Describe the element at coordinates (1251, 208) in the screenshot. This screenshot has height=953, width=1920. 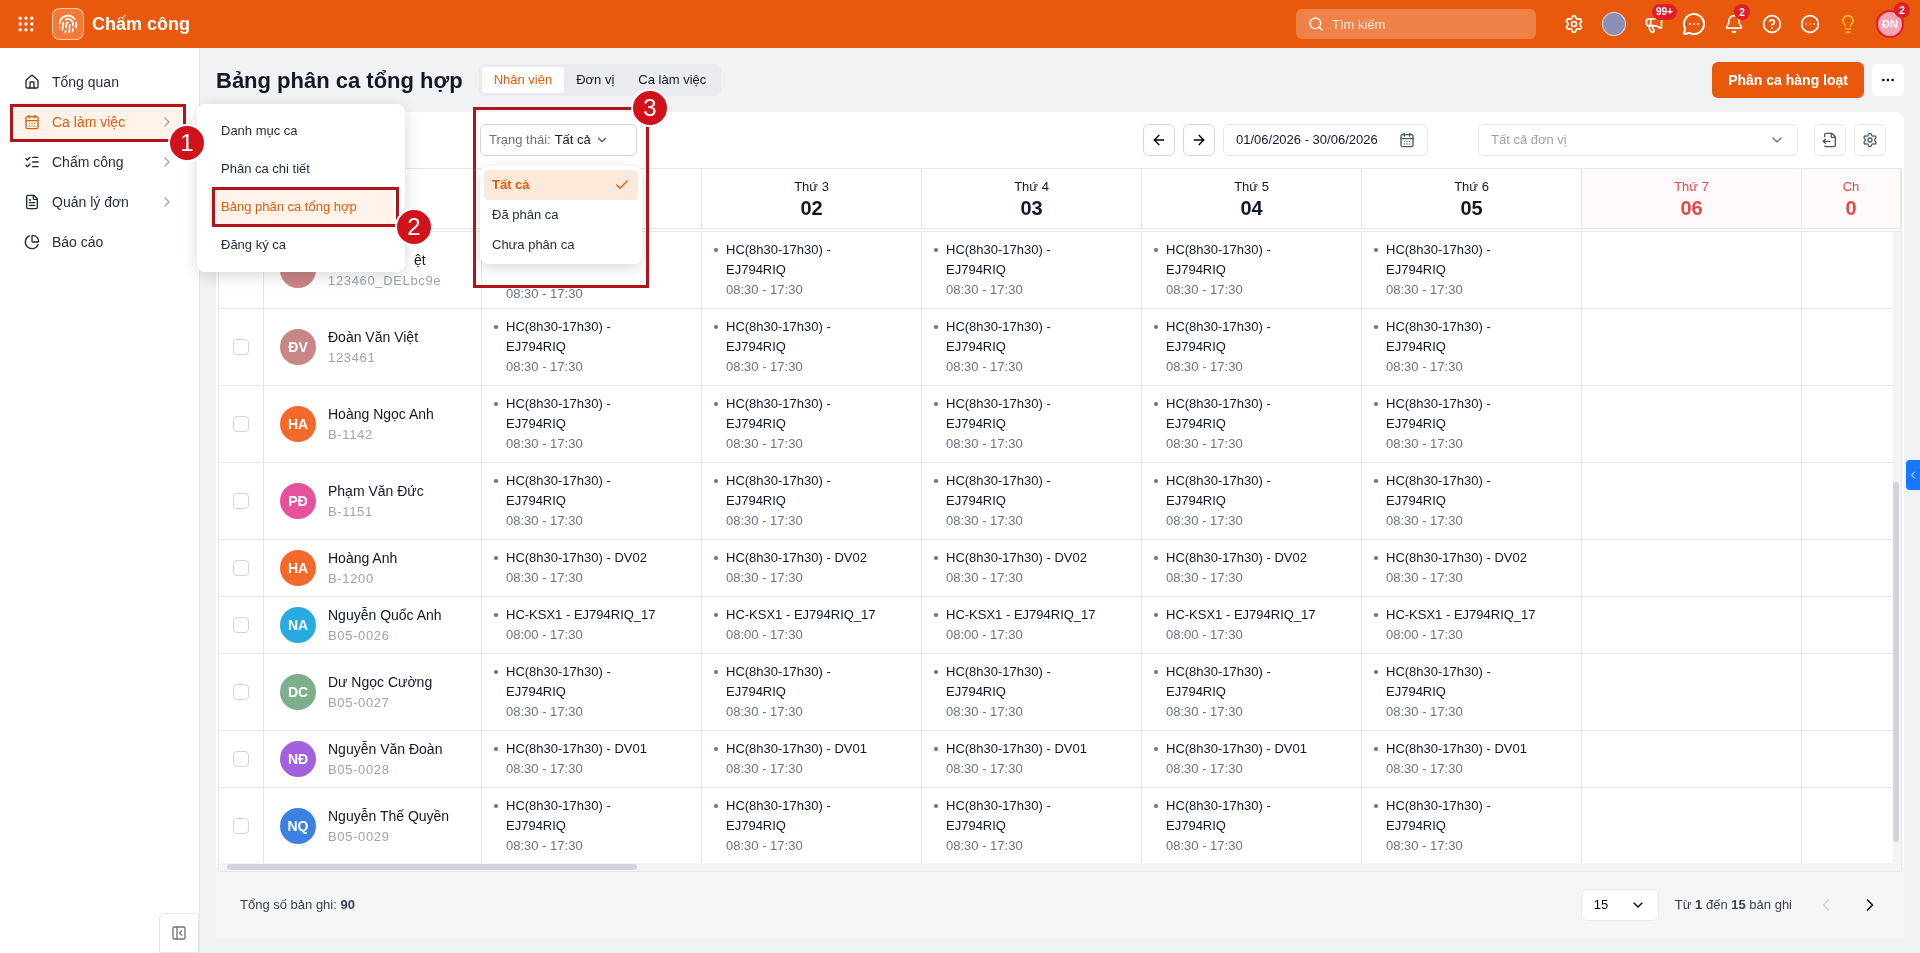
I see `date-number: 04` at that location.